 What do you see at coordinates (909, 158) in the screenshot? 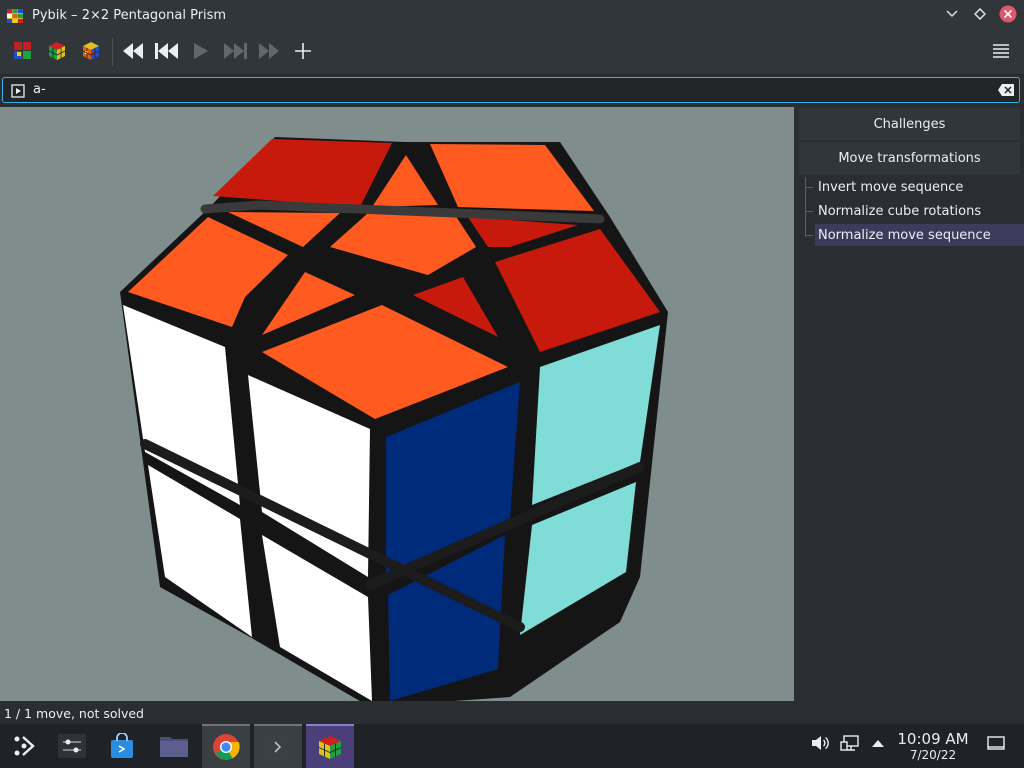
I see `move-transformations-button: Move transformations` at bounding box center [909, 158].